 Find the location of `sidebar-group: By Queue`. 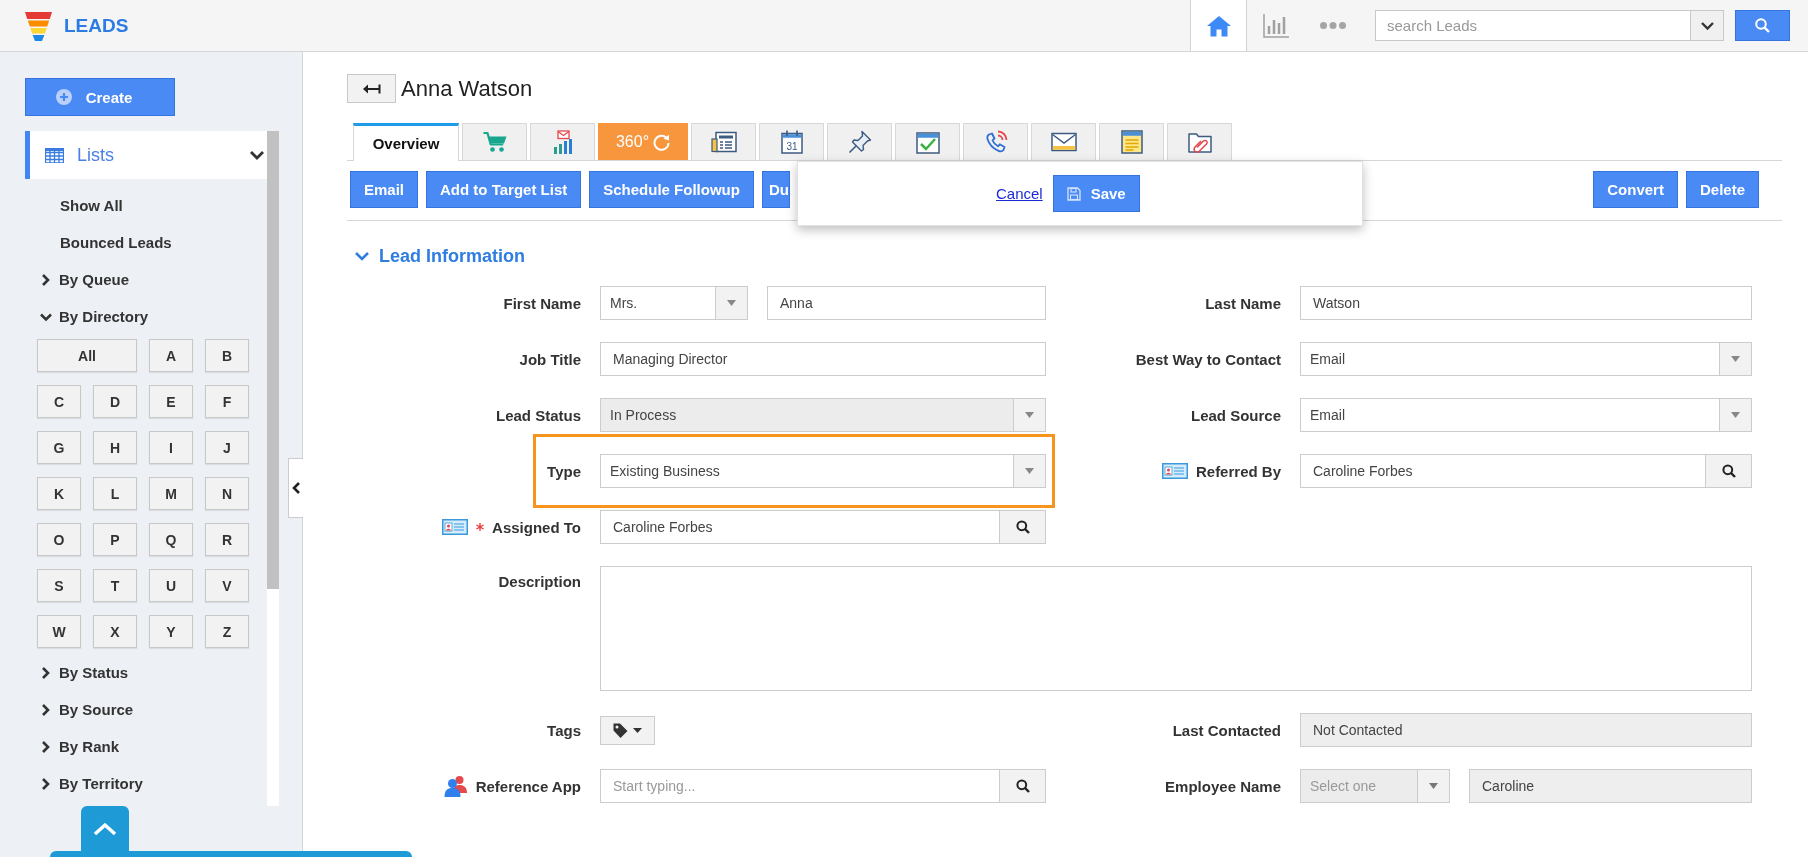

sidebar-group: By Queue is located at coordinates (146, 279).